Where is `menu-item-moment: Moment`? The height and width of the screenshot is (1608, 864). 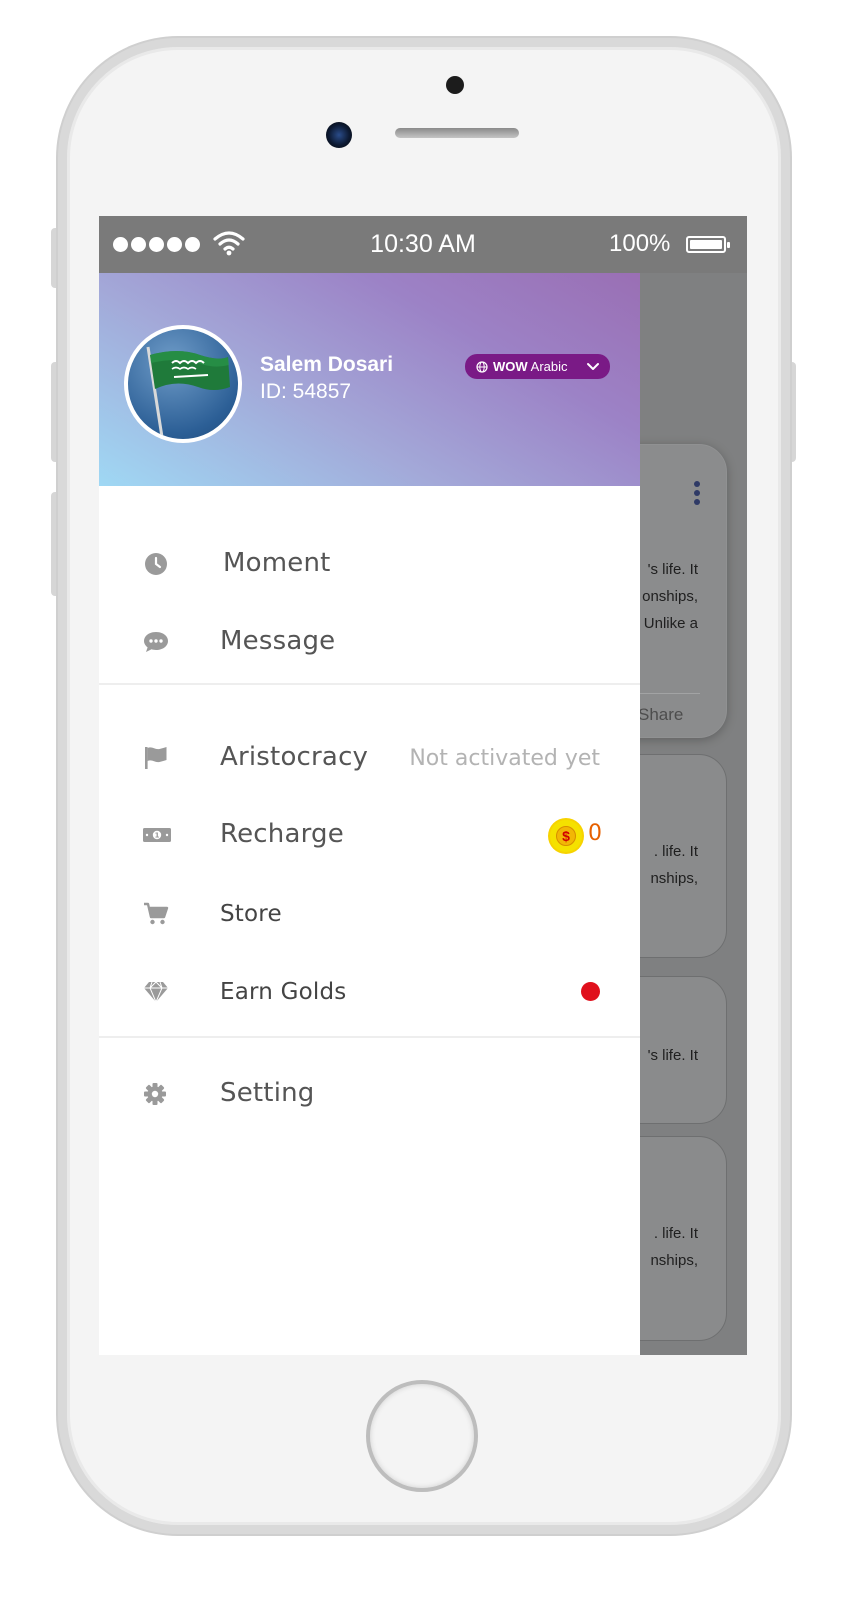 menu-item-moment: Moment is located at coordinates (369, 564).